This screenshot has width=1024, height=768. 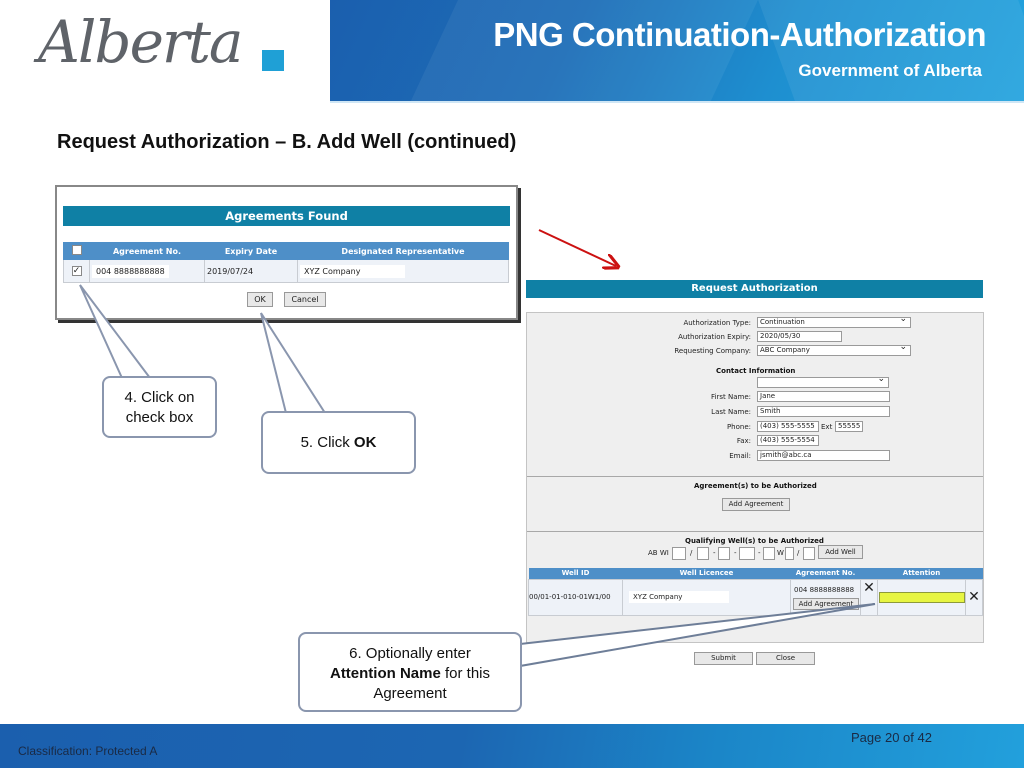 What do you see at coordinates (352, 271) in the screenshot?
I see `designated-representative: XYZ Company` at bounding box center [352, 271].